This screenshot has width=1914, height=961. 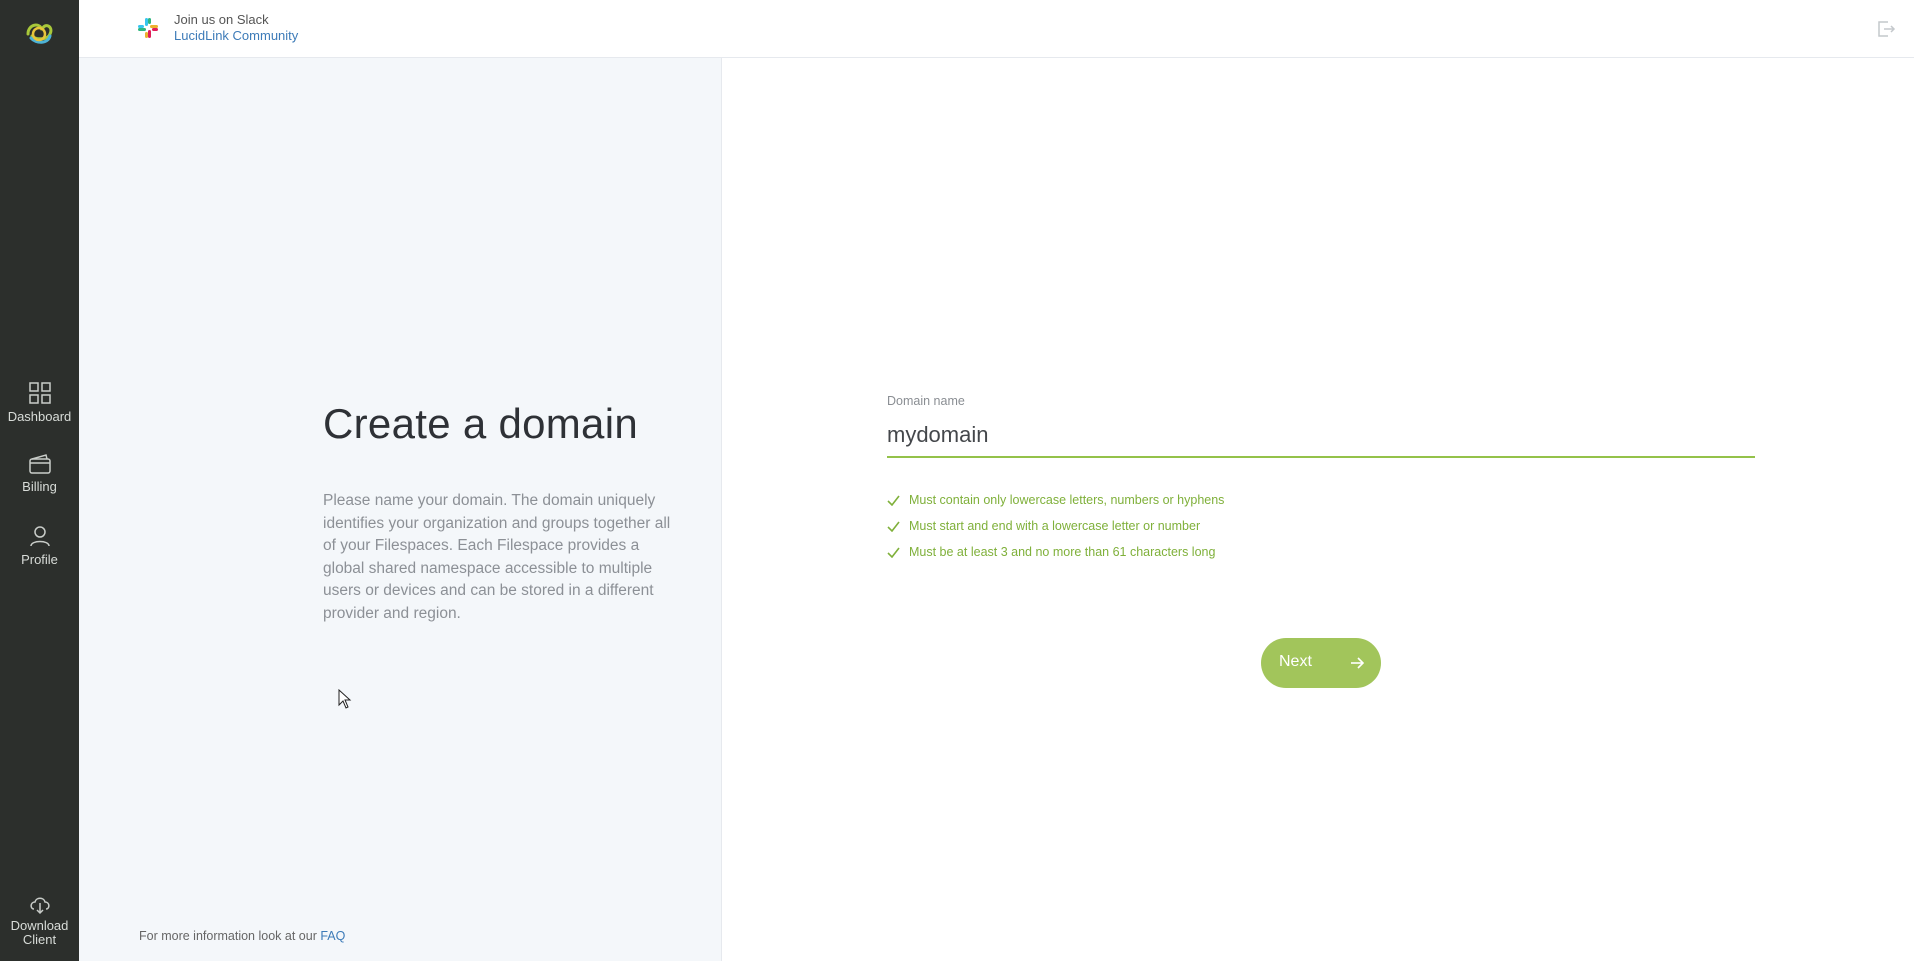 I want to click on download-label-line1: Download, so click(x=39, y=925).